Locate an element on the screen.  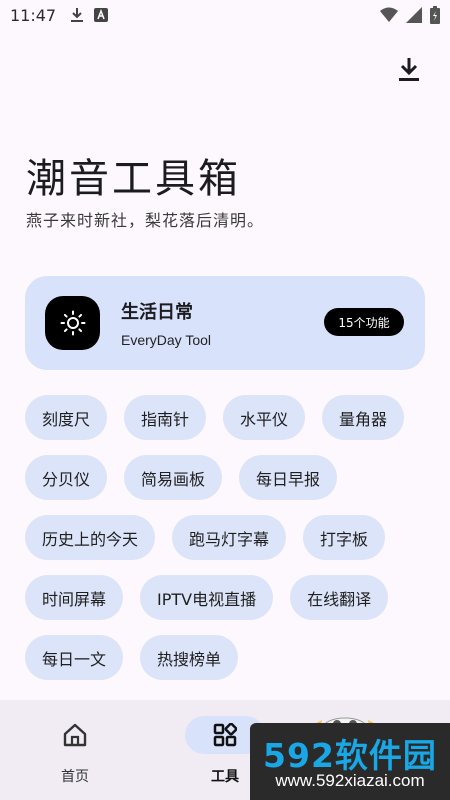
category-subtitle: EveryDay Tool is located at coordinates (166, 340).